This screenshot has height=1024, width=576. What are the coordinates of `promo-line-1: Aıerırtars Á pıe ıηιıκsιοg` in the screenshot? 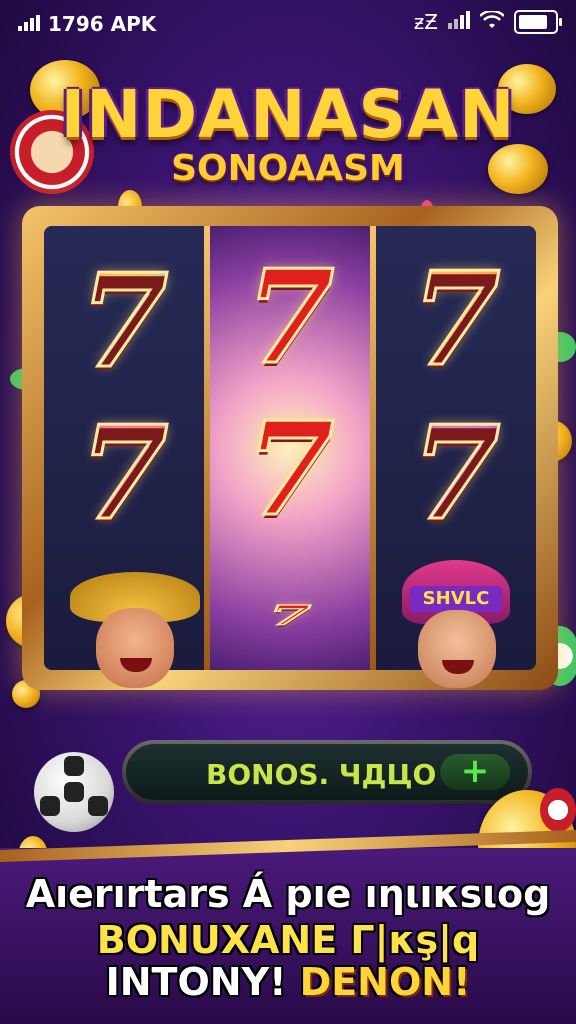 It's located at (288, 894).